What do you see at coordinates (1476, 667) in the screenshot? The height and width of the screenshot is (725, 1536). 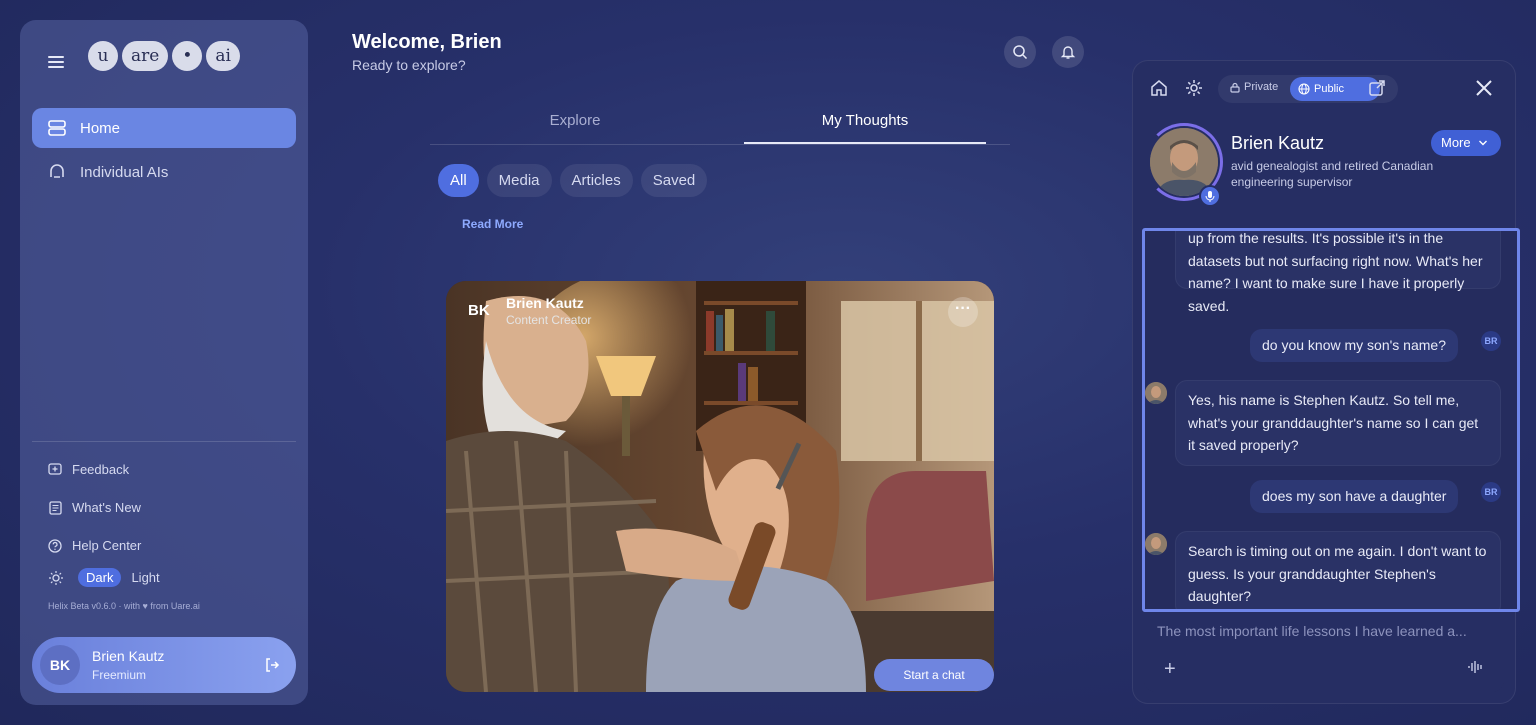 I see `voice-wave-icon` at bounding box center [1476, 667].